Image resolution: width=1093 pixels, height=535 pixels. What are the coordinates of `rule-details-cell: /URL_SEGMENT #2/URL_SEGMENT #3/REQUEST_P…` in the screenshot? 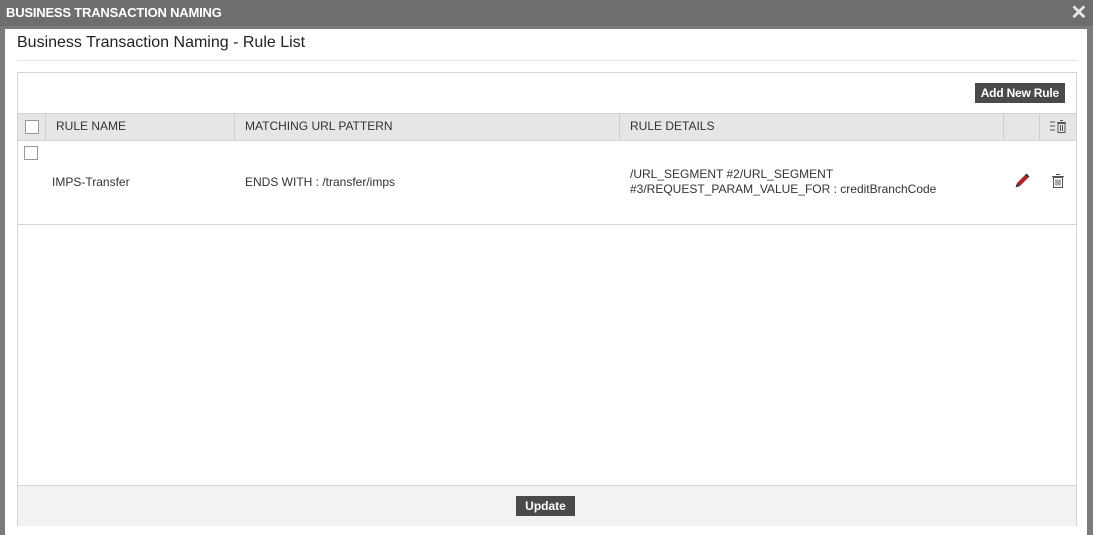 It's located at (783, 182).